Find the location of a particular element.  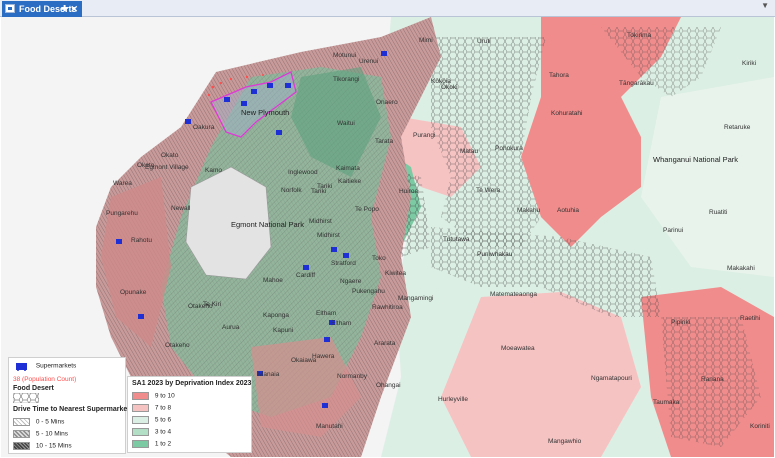

legend-food-desert-swatch is located at coordinates (26, 398).